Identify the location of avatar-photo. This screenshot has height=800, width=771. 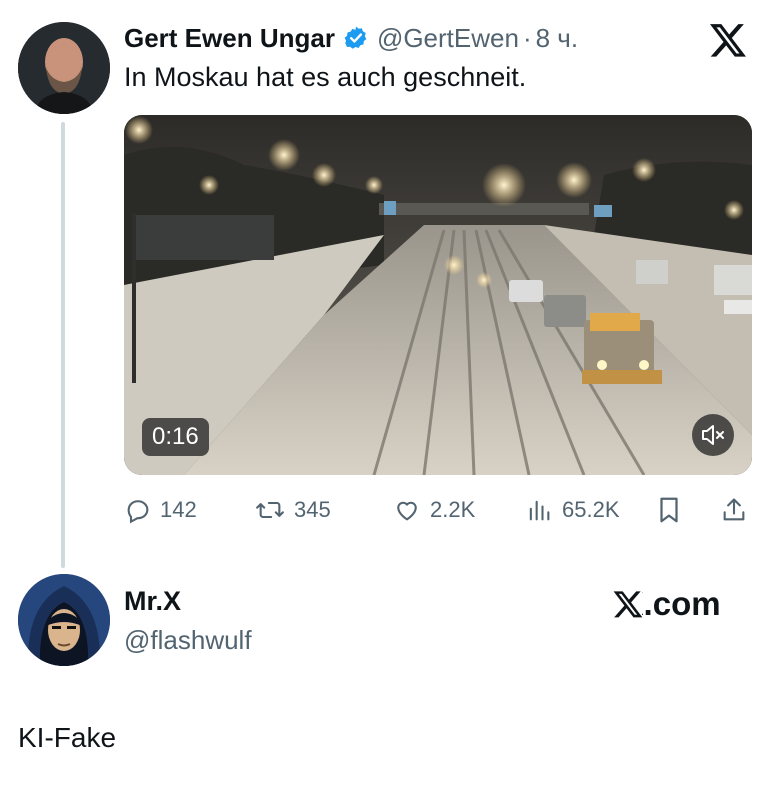
(64, 68).